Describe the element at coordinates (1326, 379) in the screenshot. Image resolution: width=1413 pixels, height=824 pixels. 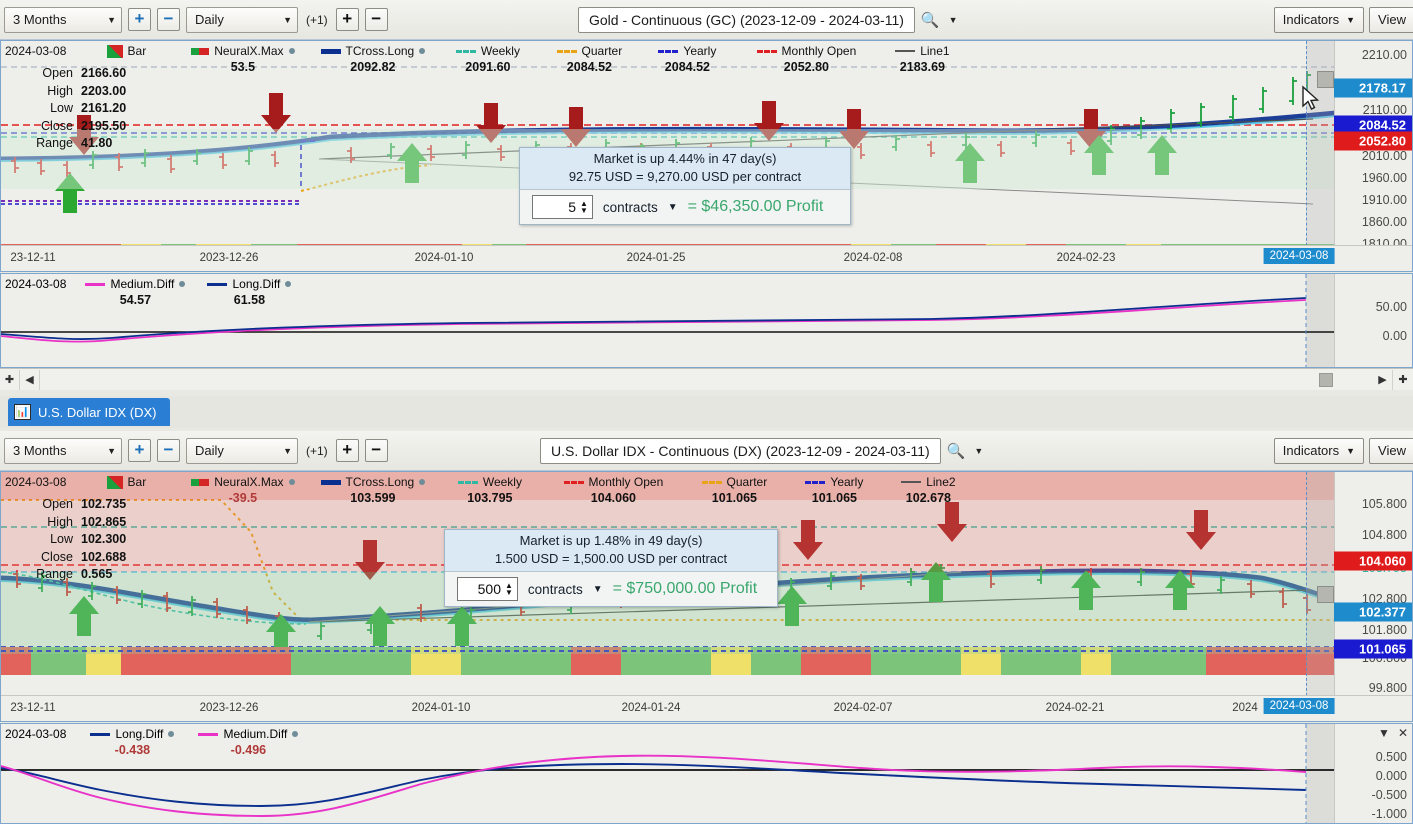
I see `chart1-scroll-thumb` at that location.